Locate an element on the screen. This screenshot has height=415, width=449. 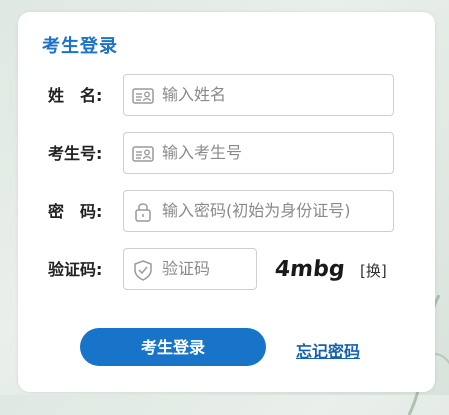
lock-icon is located at coordinates (143, 212).